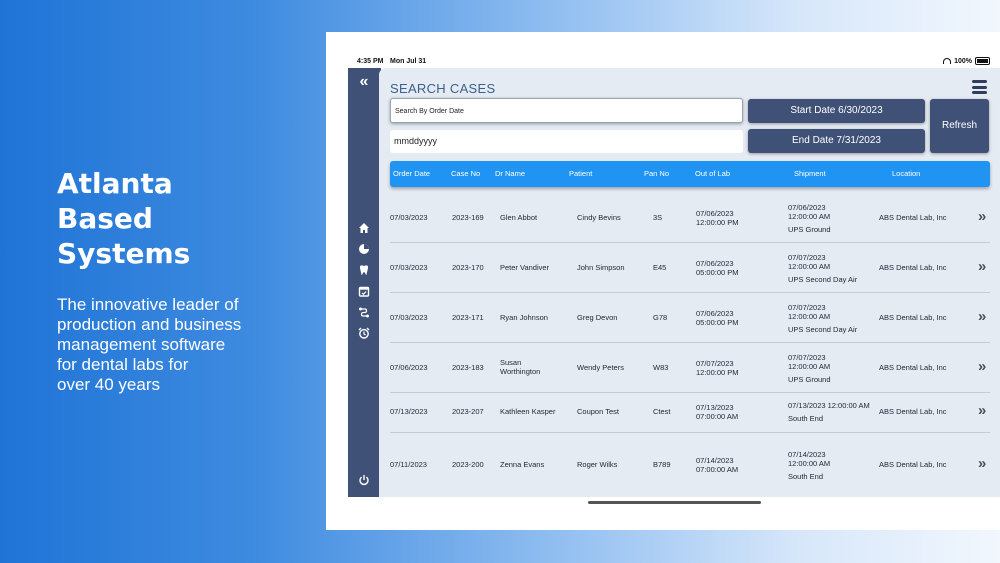 Image resolution: width=1000 pixels, height=563 pixels. Describe the element at coordinates (148, 304) in the screenshot. I see `hero-subtitle-line: The innovative leader of` at that location.